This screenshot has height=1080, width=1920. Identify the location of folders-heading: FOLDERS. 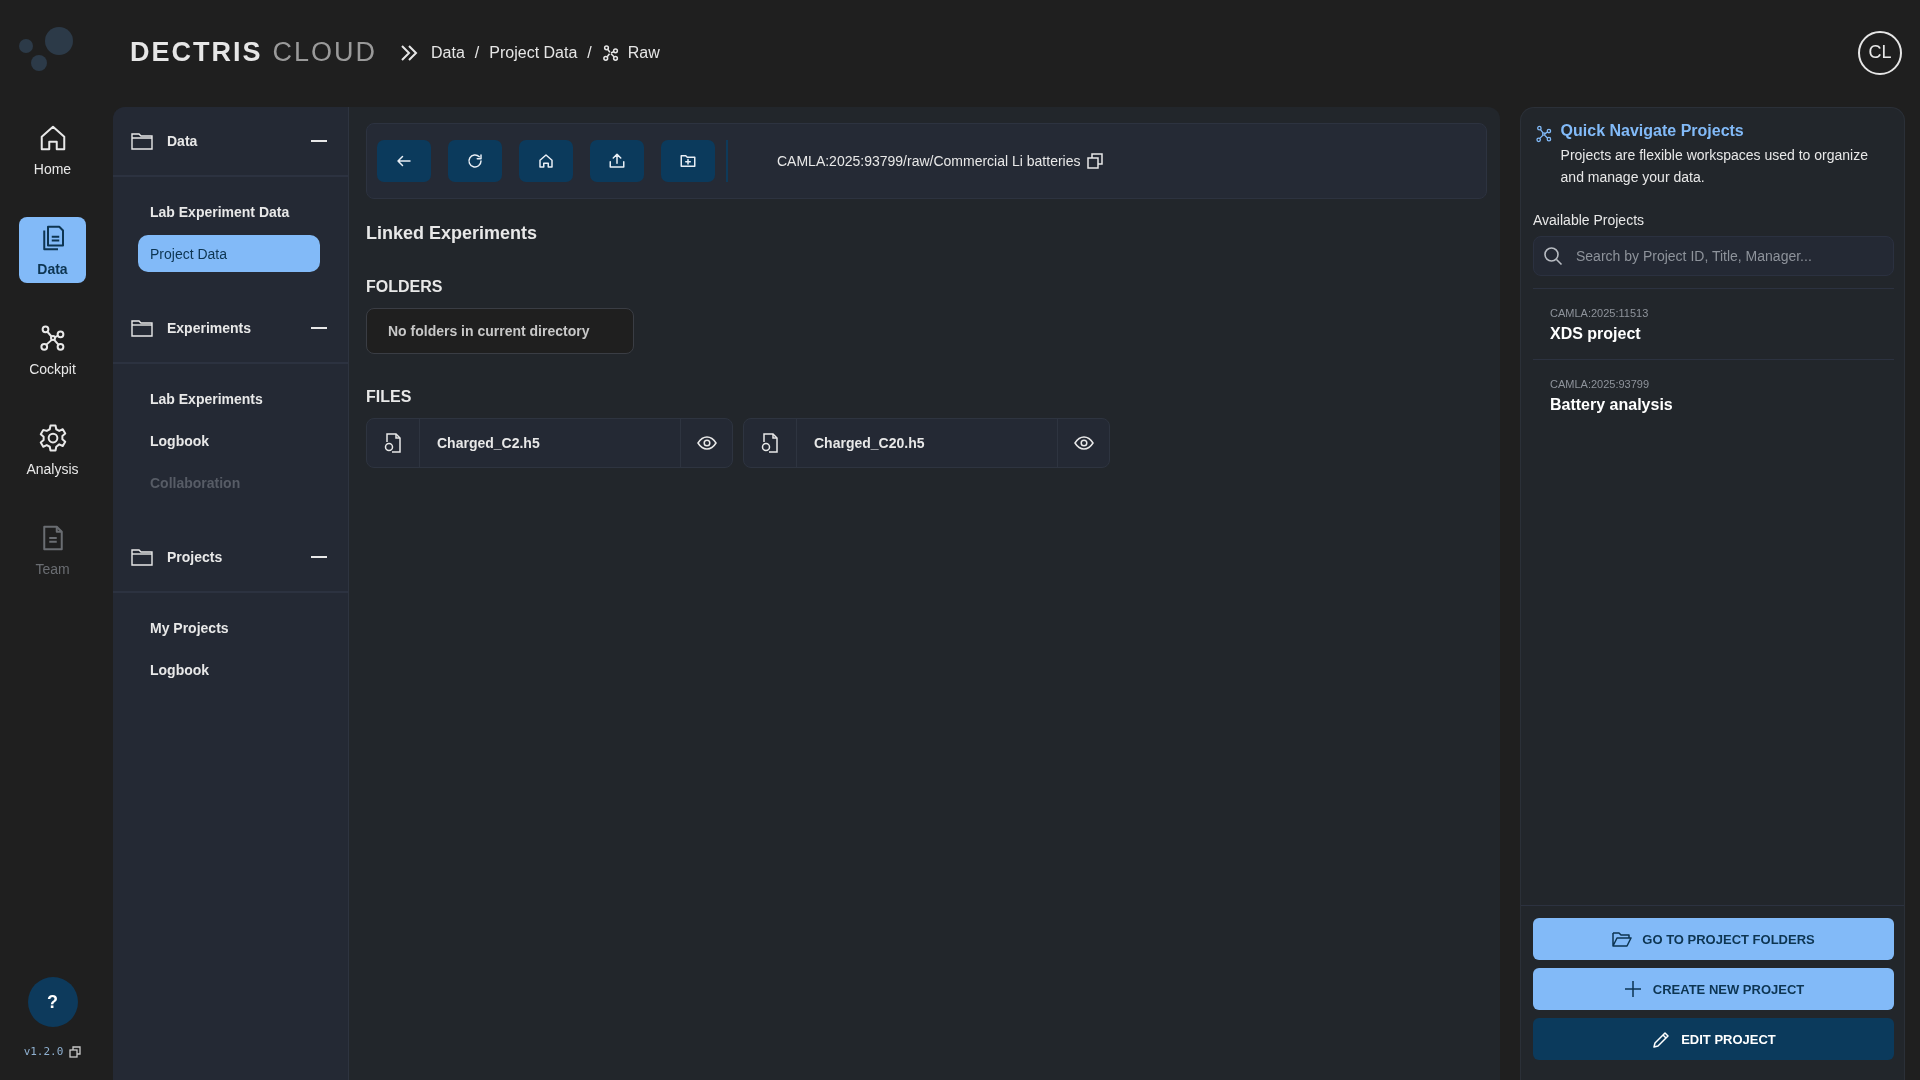
(405, 287).